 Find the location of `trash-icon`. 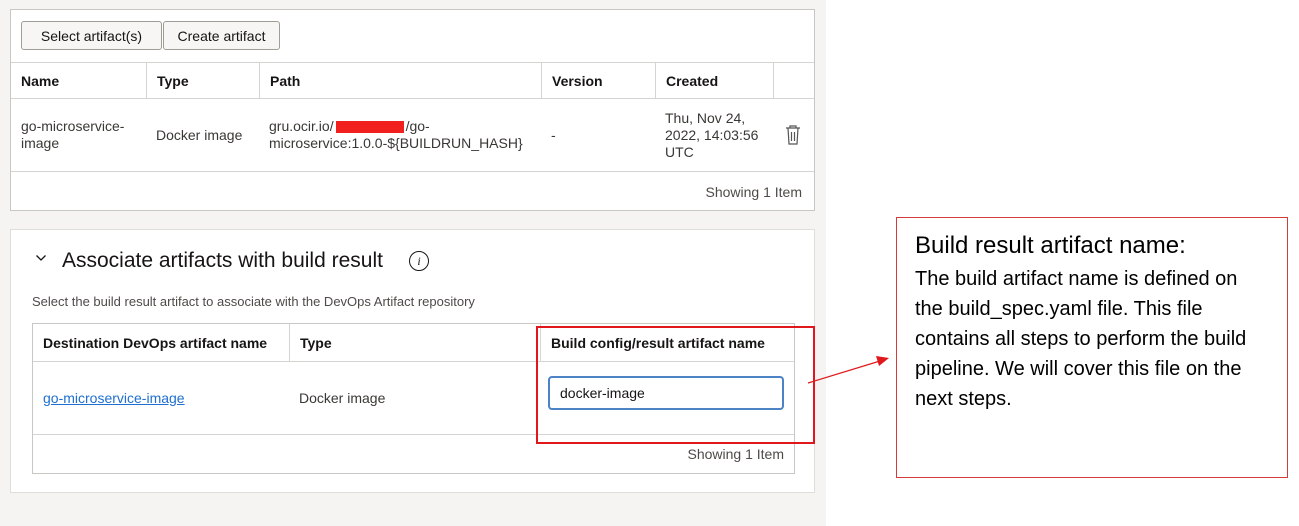

trash-icon is located at coordinates (793, 135).